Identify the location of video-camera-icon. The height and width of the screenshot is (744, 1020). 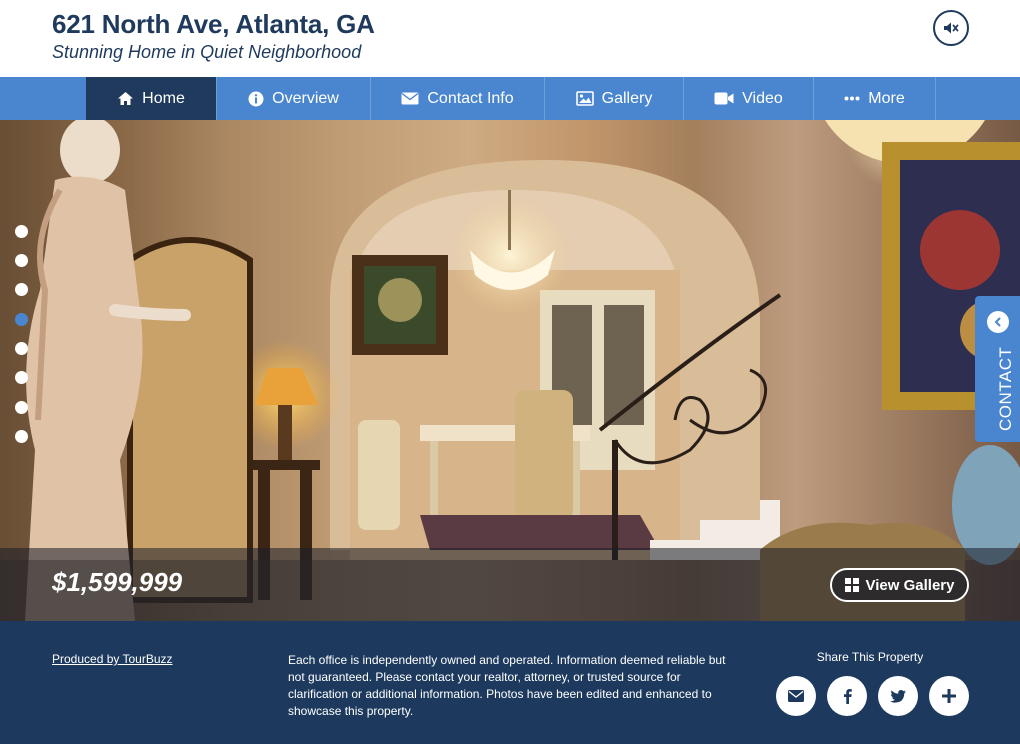
(724, 98).